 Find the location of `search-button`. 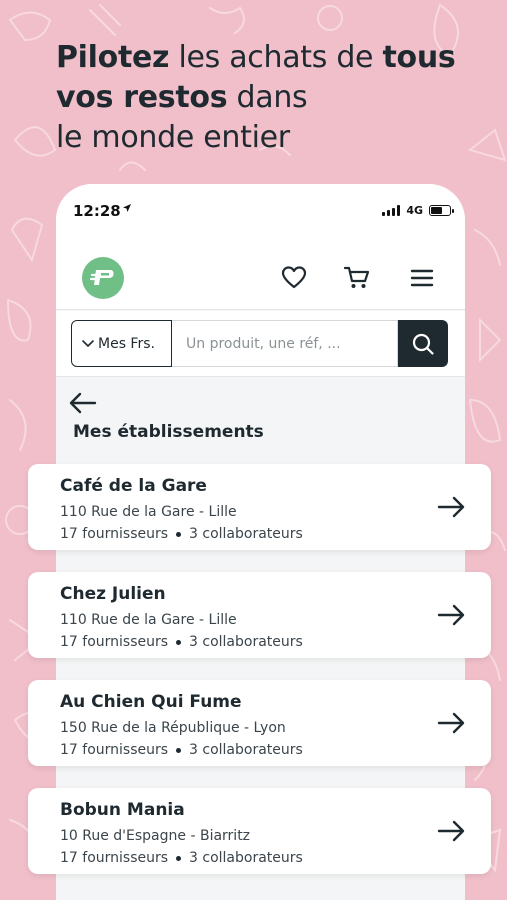

search-button is located at coordinates (423, 343).